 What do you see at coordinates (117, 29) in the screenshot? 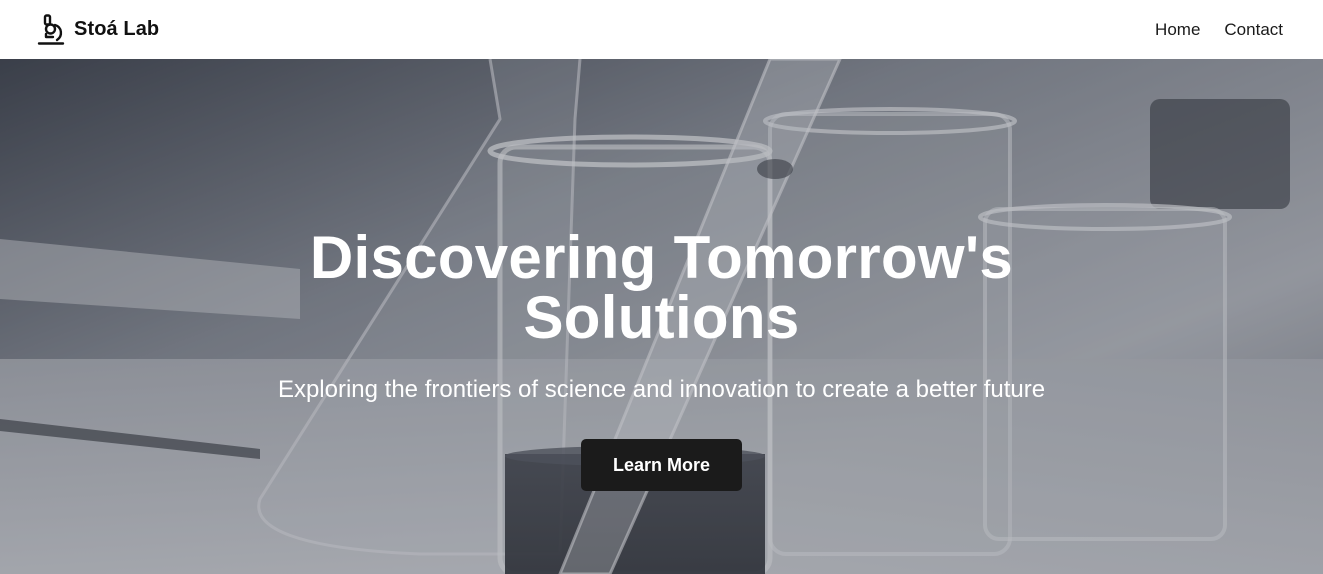
I see `brand-name: Stoá Lab` at bounding box center [117, 29].